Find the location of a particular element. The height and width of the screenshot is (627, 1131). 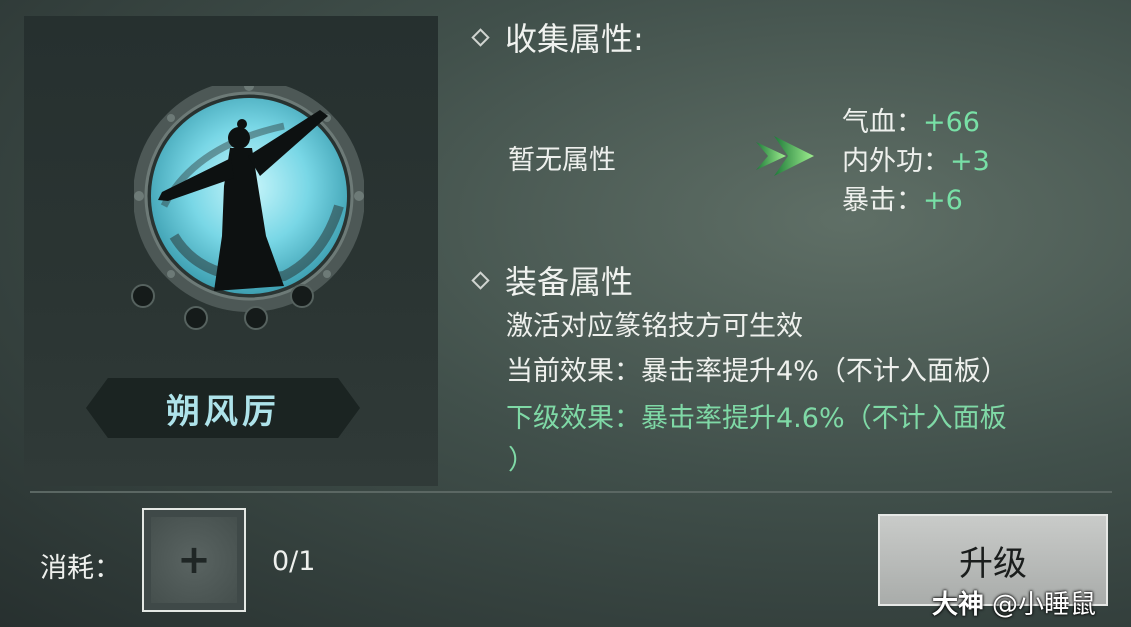

add-item-icon: + is located at coordinates (194, 560).